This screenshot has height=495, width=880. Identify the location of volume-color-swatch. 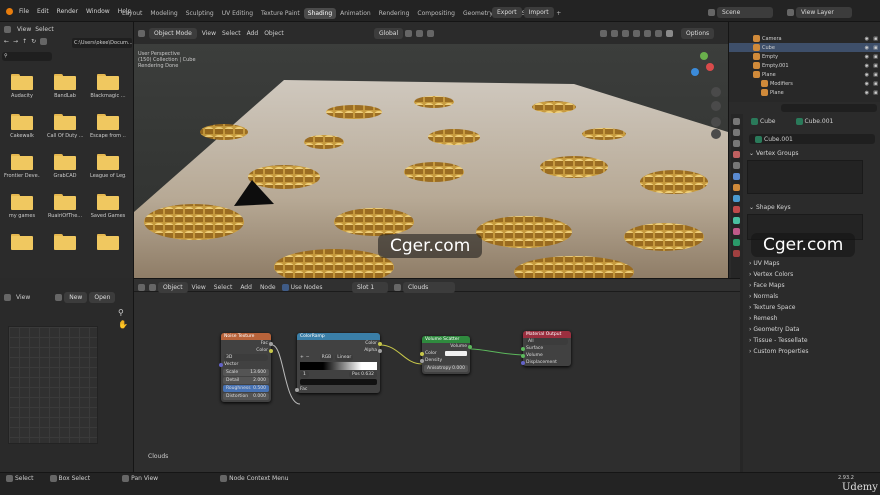
(456, 353).